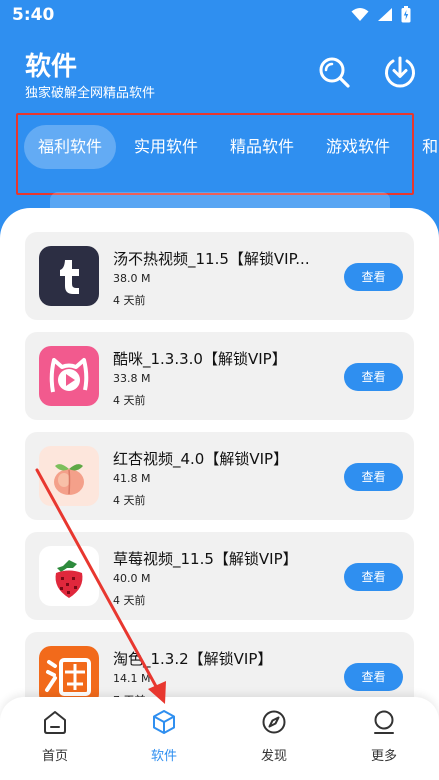 The height and width of the screenshot is (780, 439). Describe the element at coordinates (193, 659) in the screenshot. I see `app-name: 淘色_1.3.2【解锁VIP】` at that location.